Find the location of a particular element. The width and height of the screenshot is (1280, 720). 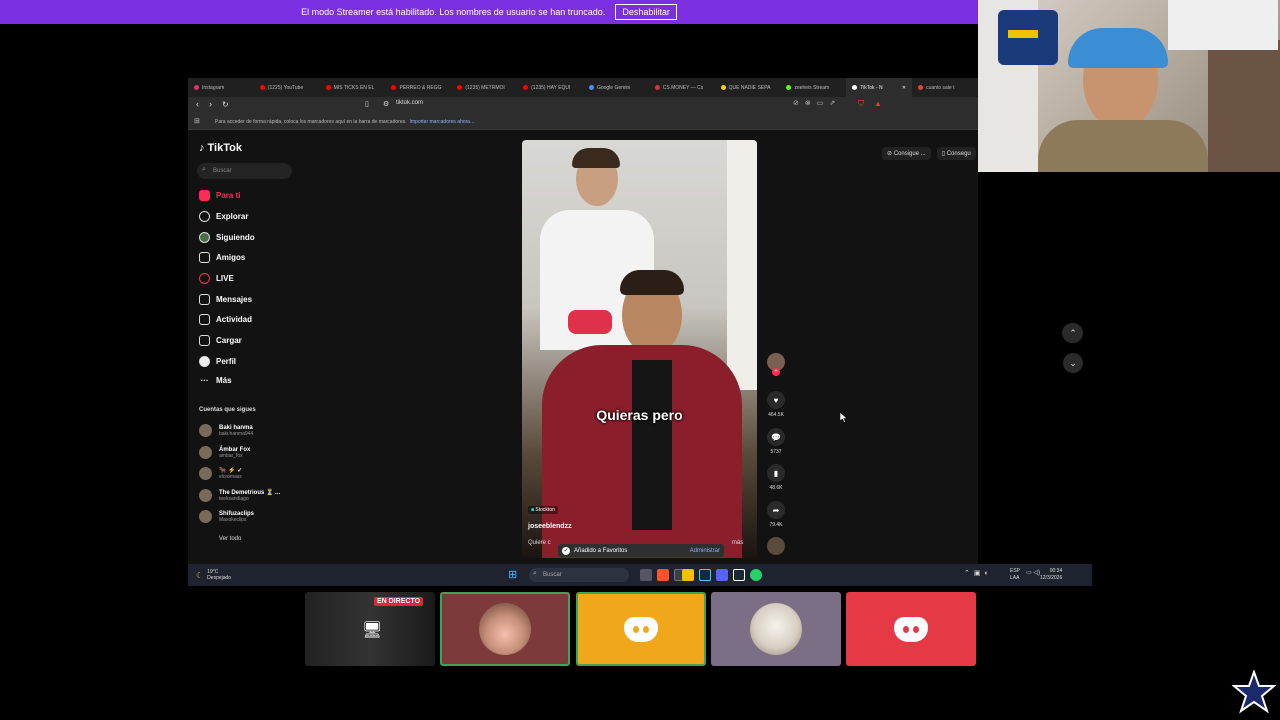

tab-que-nadie-sepa: QUE NADIE SEPA is located at coordinates (748, 87).